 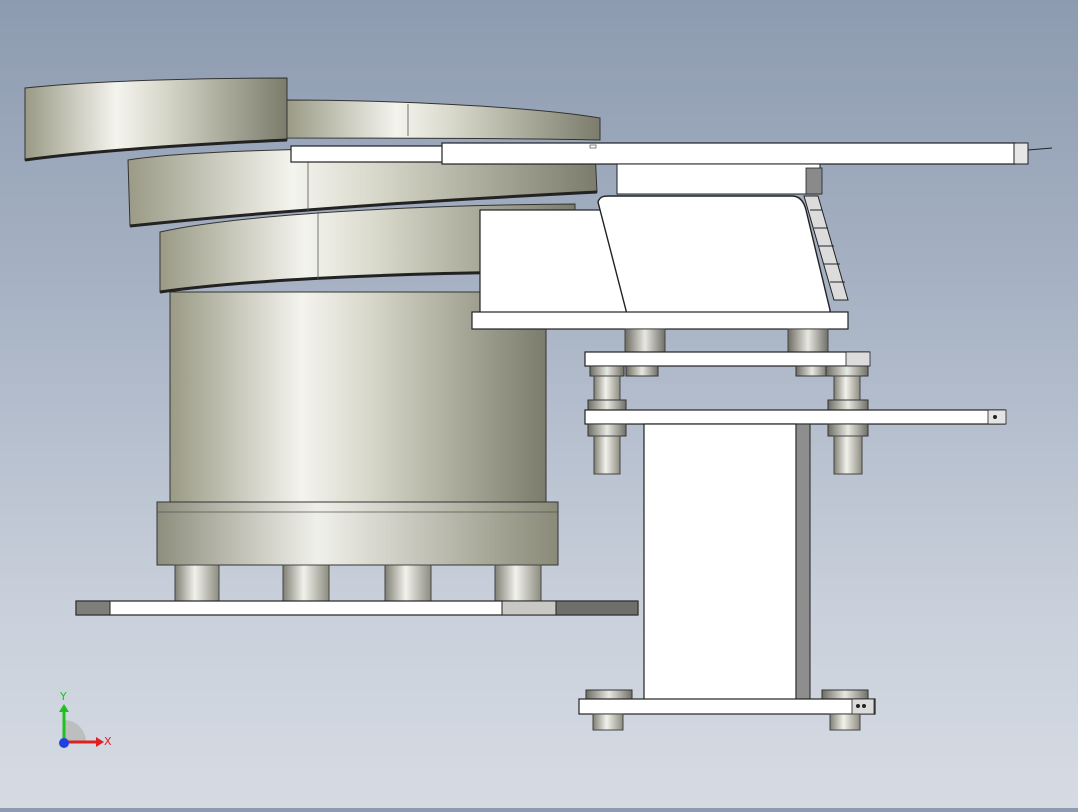 I want to click on coordinate-triad: X Y, so click(x=85, y=719).